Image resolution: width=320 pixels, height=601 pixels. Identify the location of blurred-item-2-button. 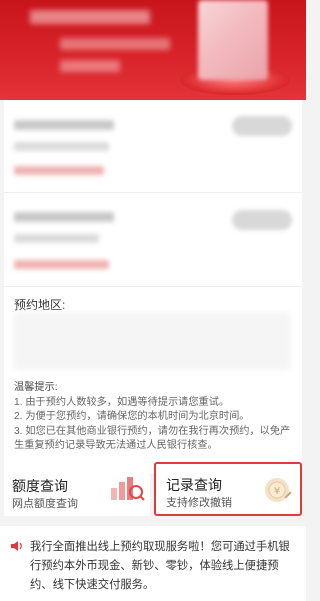
(262, 220).